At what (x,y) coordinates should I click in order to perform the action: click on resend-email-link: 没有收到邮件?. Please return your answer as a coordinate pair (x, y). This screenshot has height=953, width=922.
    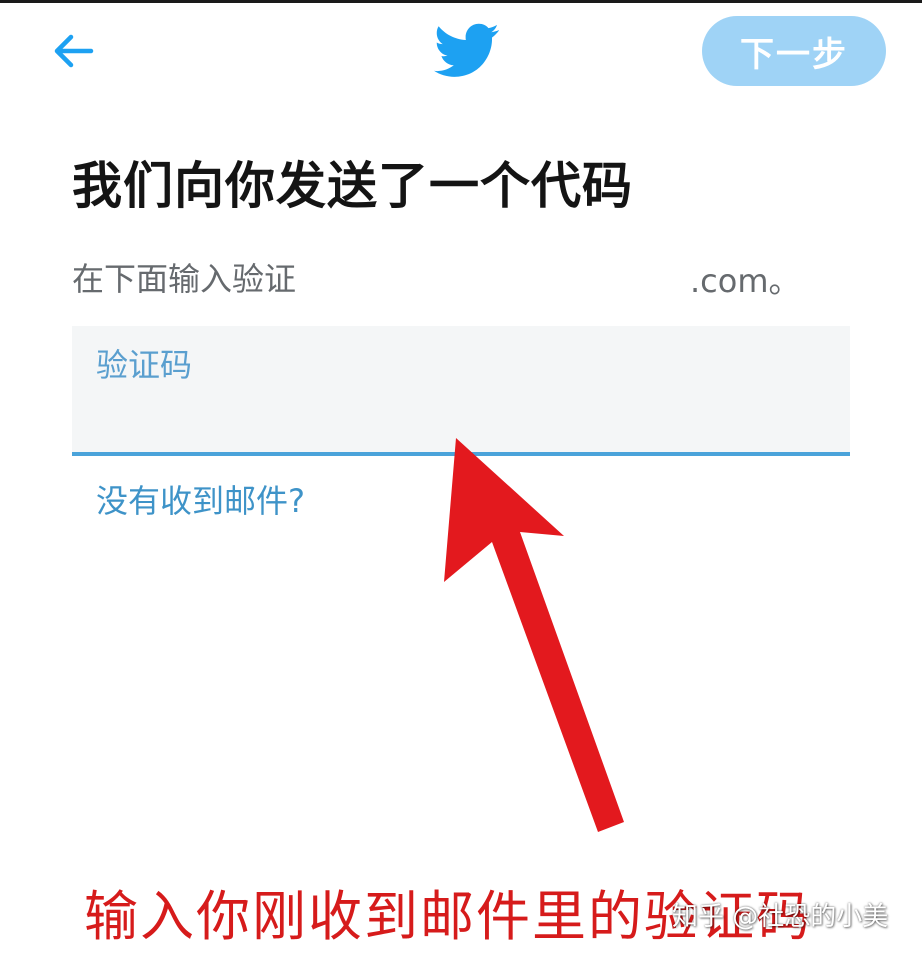
    Looking at the image, I should click on (200, 499).